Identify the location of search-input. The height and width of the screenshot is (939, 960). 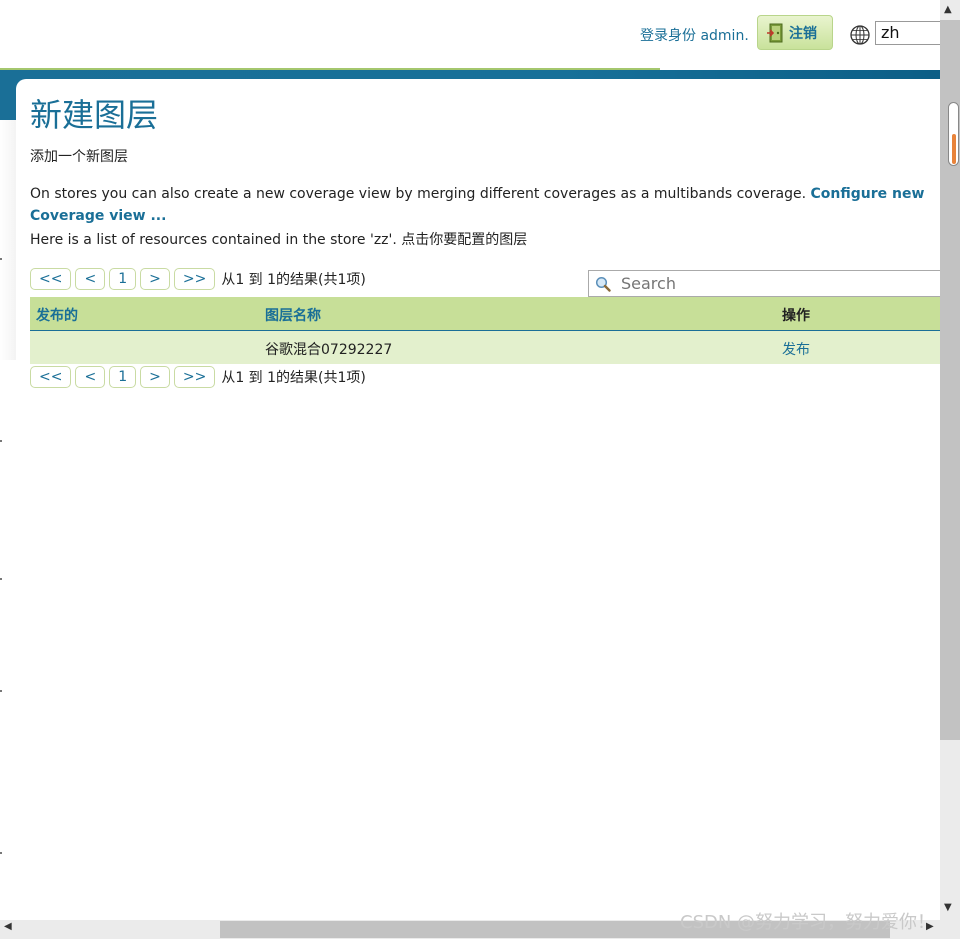
(771, 283).